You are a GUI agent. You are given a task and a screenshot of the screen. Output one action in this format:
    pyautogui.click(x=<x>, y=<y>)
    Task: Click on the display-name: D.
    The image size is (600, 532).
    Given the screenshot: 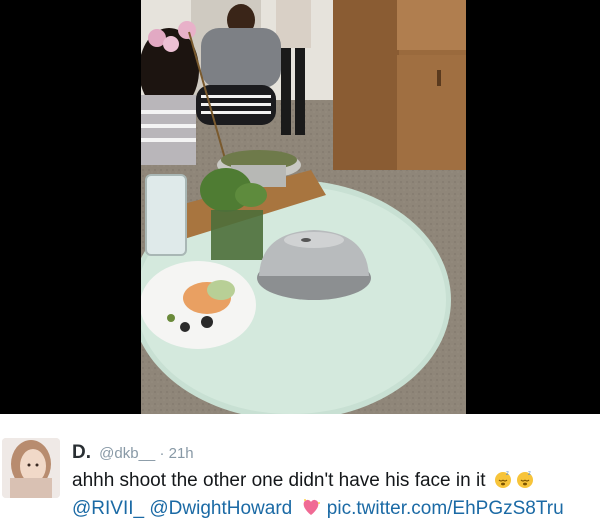 What is the action you would take?
    pyautogui.click(x=81, y=452)
    